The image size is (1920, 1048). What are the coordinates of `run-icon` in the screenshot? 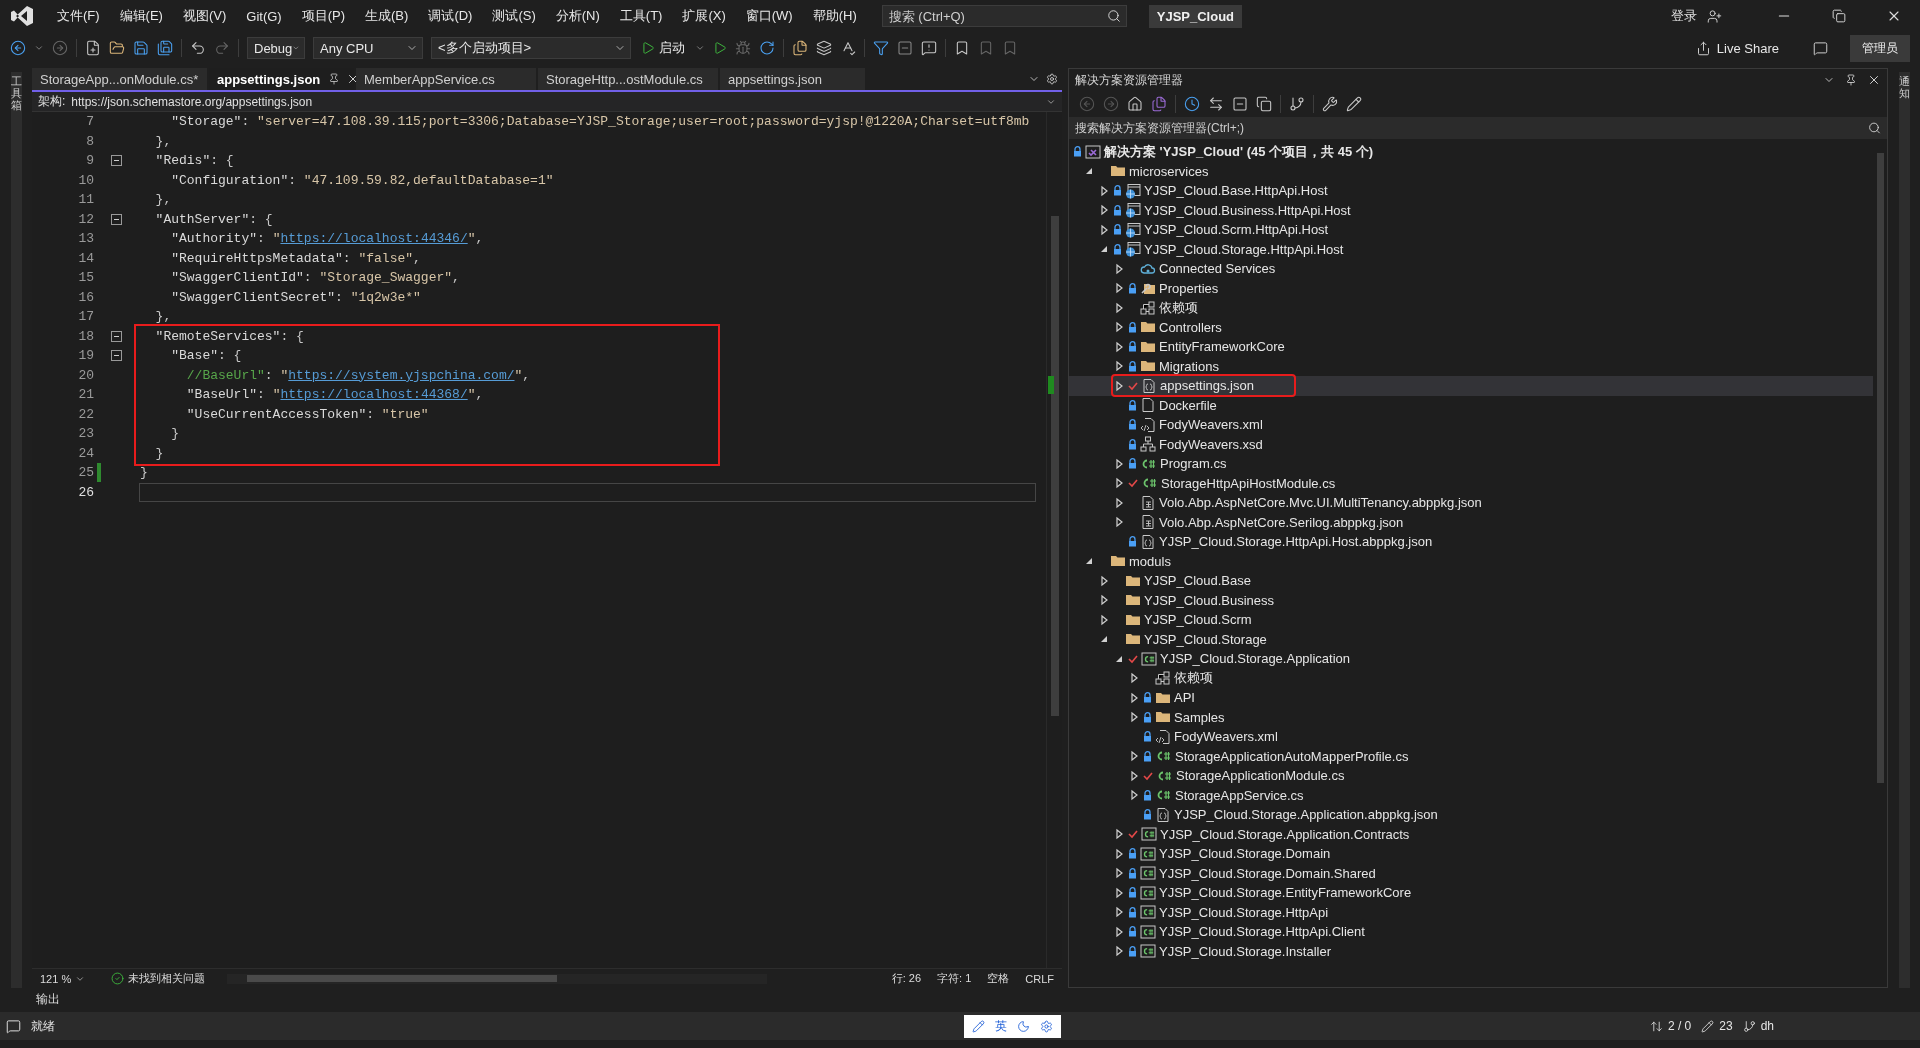 It's located at (720, 48).